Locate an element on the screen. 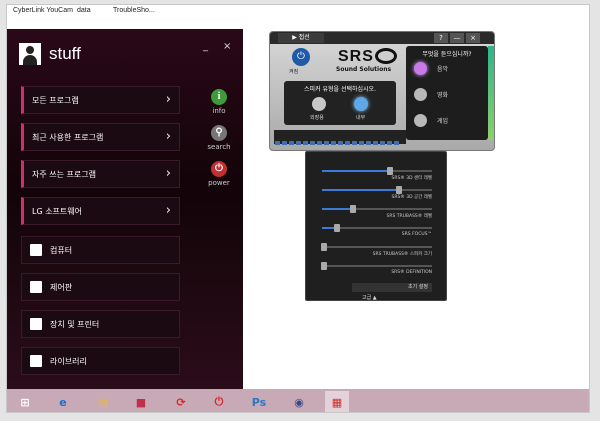  menu-library: 라이브러리 is located at coordinates (100, 361).